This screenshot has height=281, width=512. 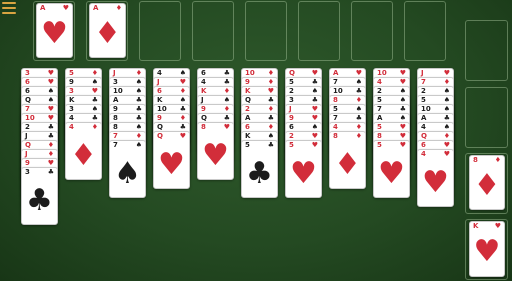 I want to click on freecell-card-ace-diamonds: A ♦ ♦, so click(x=107, y=30).